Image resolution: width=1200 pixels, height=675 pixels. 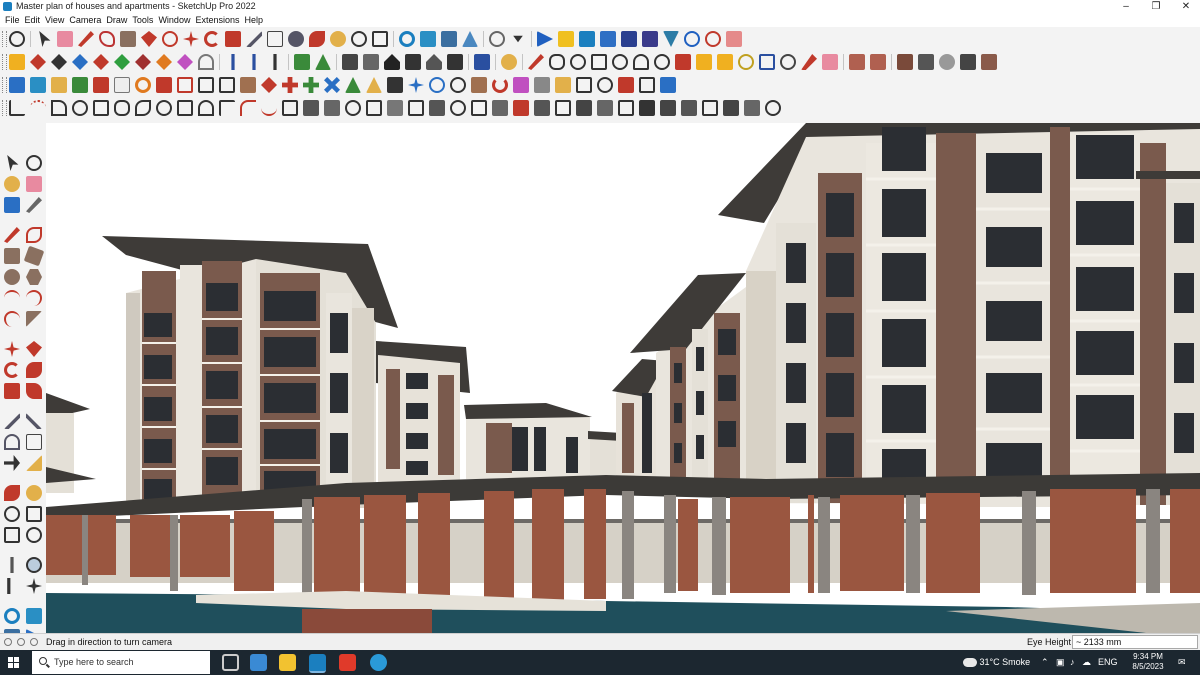 I want to click on layout-icon, so click(x=449, y=39).